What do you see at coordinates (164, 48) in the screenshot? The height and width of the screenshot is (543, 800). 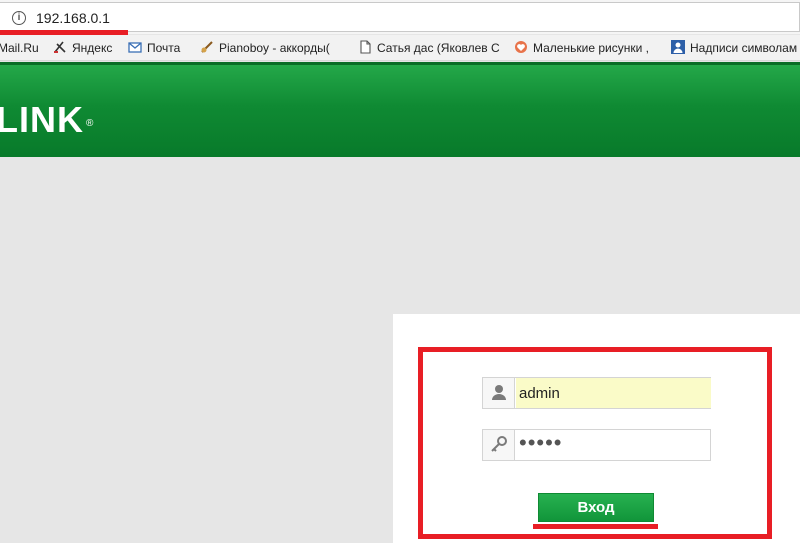 I see `bookmark-label: Почта` at bounding box center [164, 48].